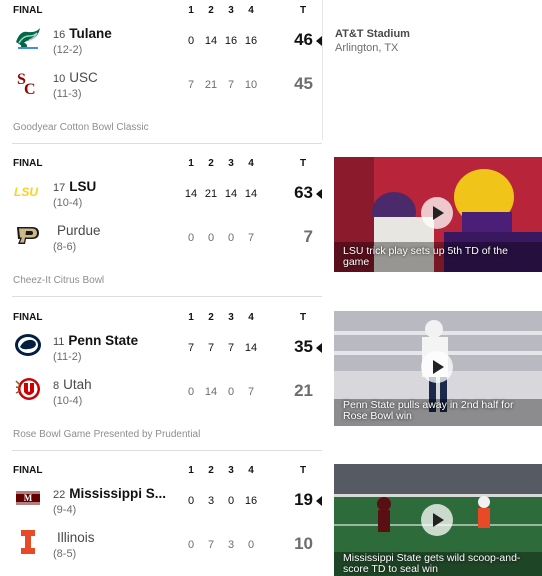 The height and width of the screenshot is (576, 542). What do you see at coordinates (103, 340) in the screenshot?
I see `team-name: Penn State` at bounding box center [103, 340].